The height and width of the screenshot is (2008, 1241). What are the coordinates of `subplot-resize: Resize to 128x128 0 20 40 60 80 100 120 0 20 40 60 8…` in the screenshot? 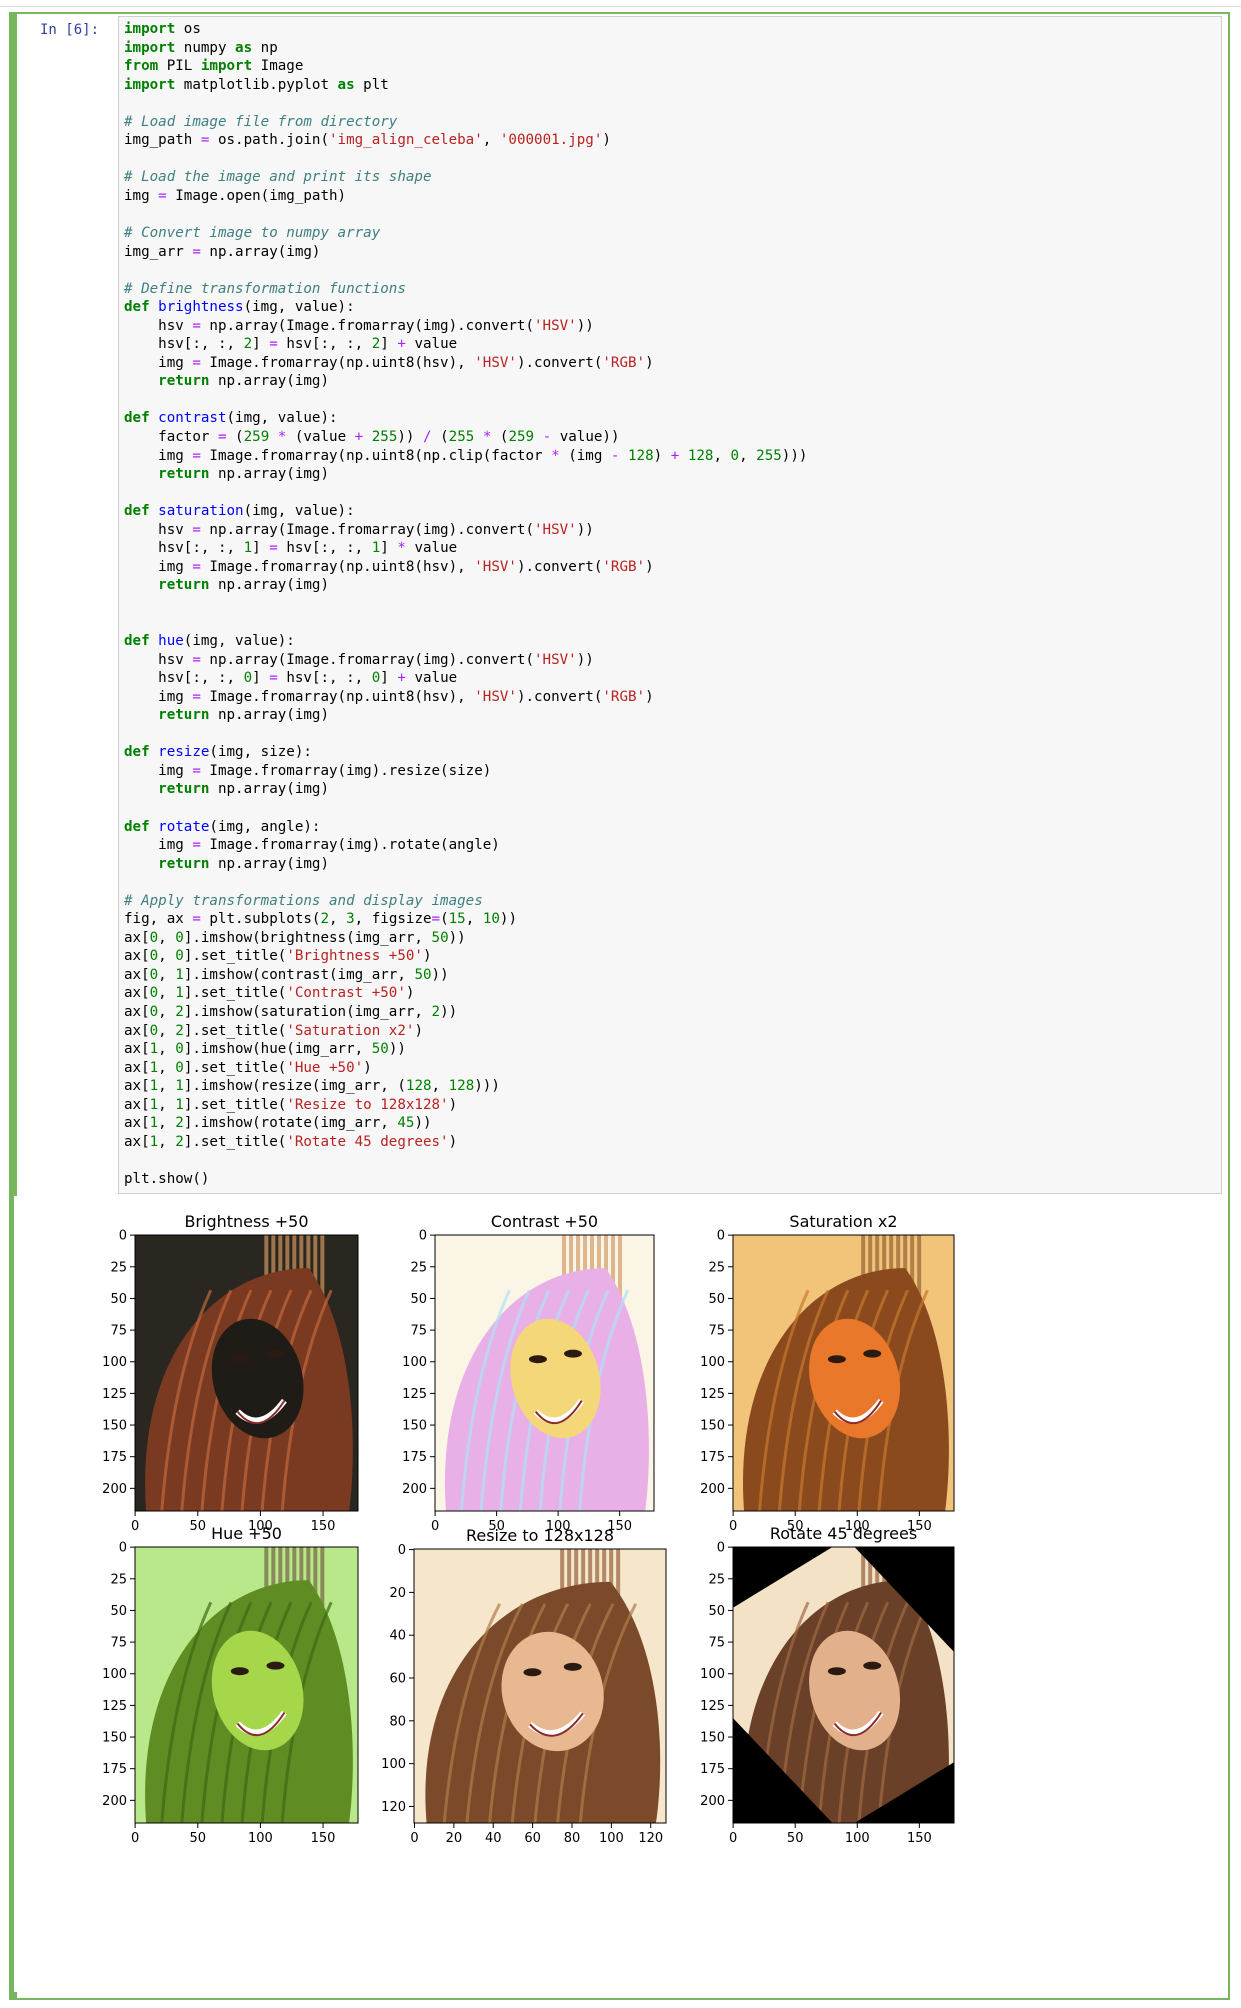 It's located at (524, 1686).